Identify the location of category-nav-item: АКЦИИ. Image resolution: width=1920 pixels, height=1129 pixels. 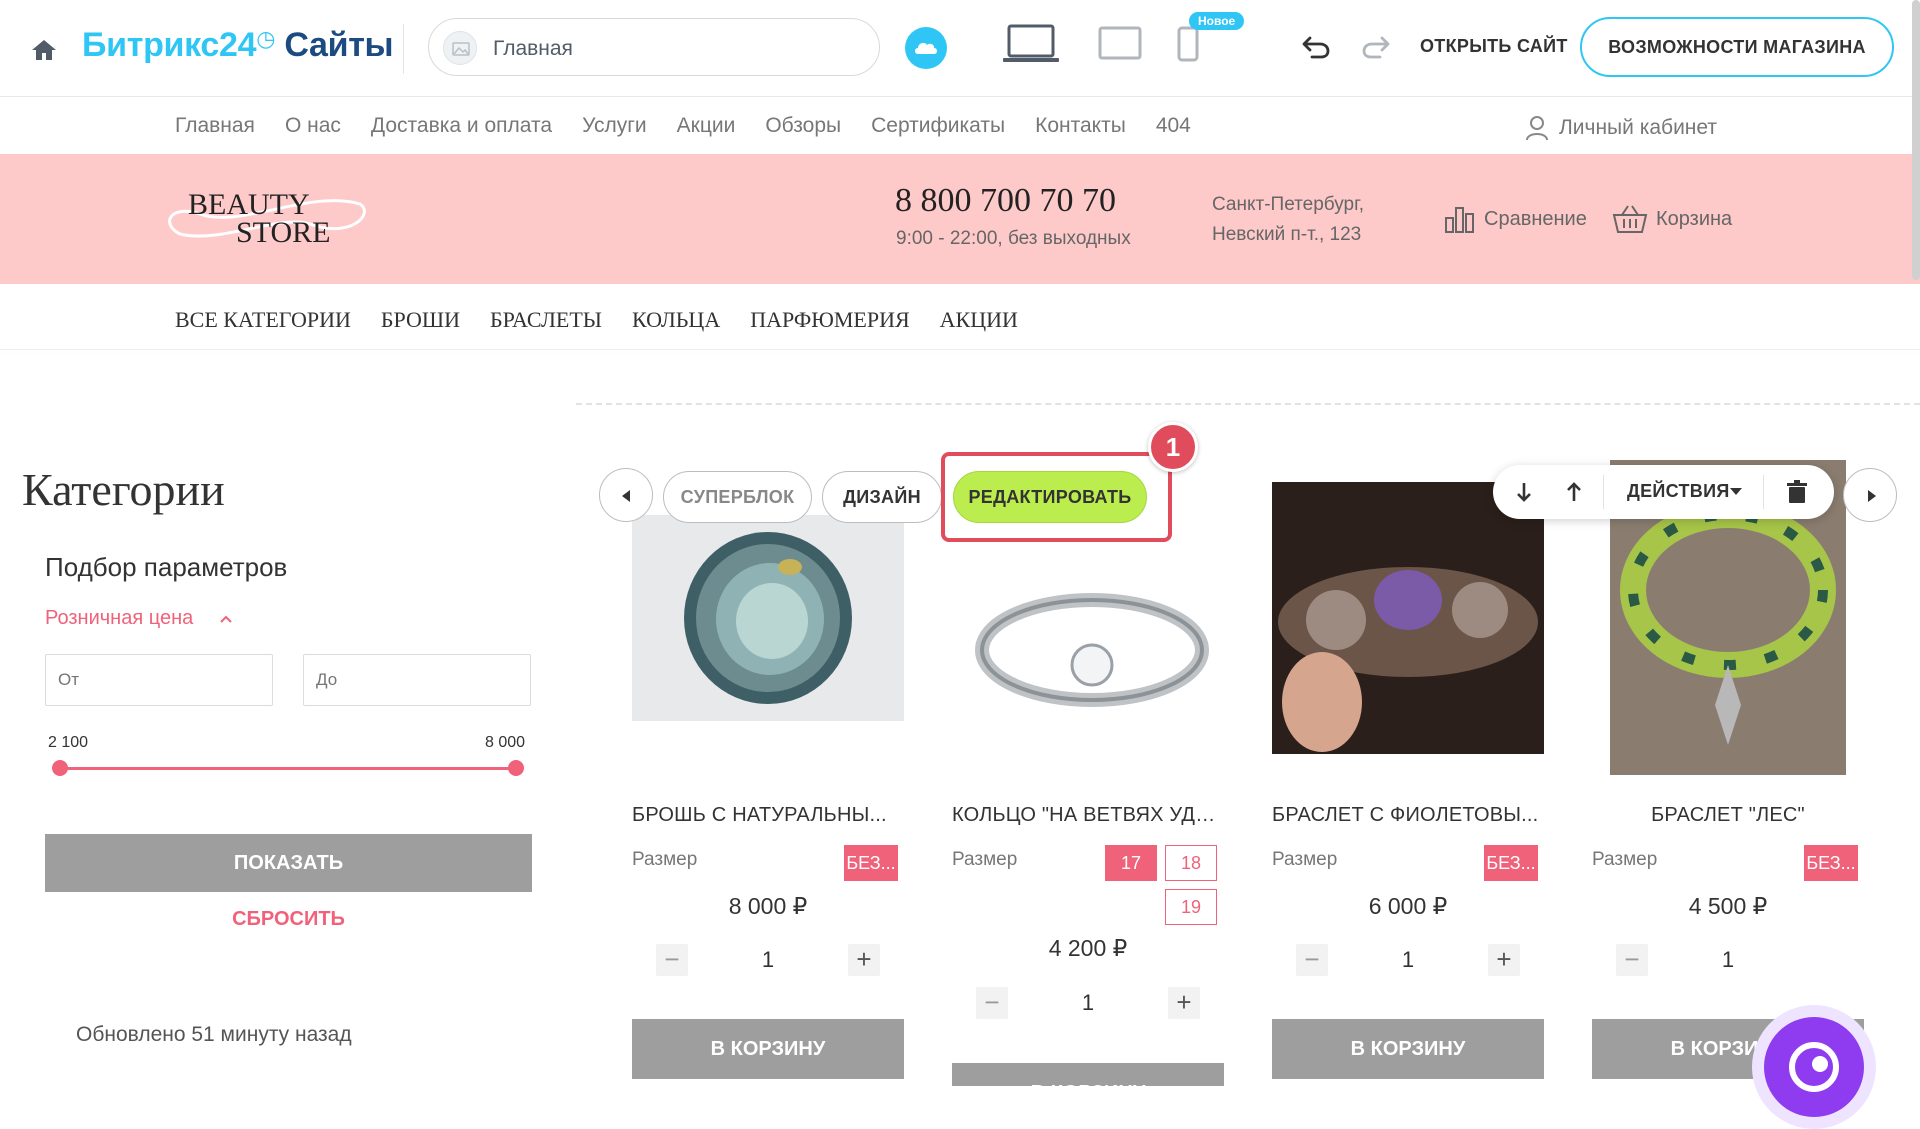
(979, 320).